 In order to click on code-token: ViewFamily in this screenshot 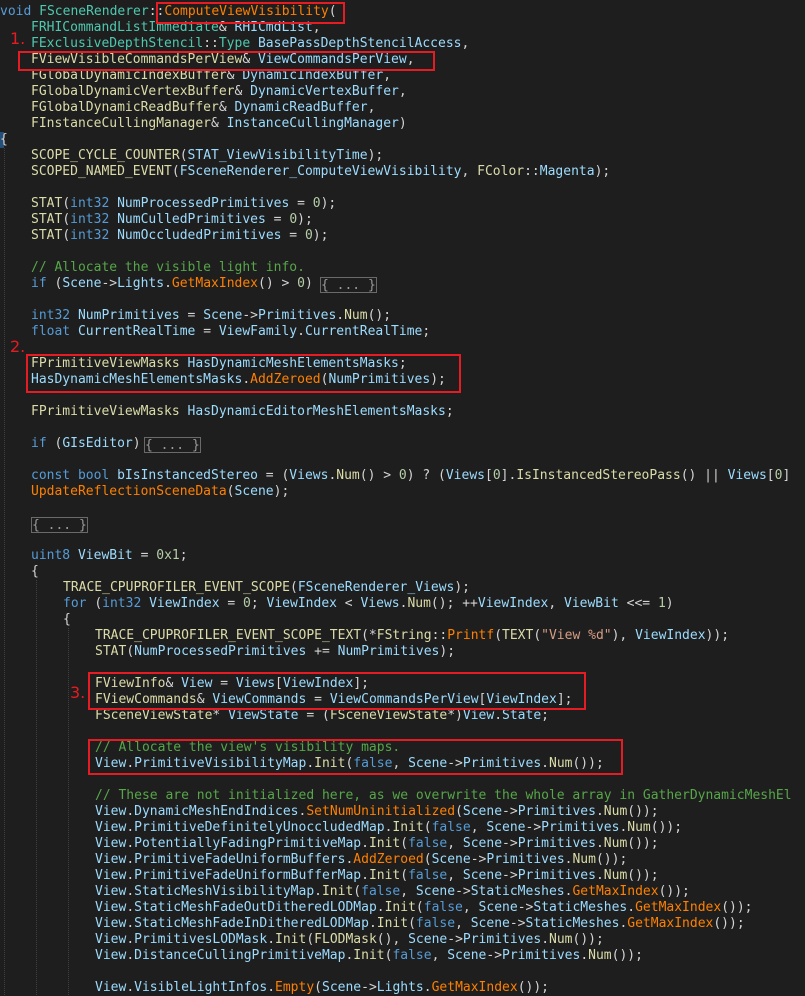, I will do `click(258, 331)`.